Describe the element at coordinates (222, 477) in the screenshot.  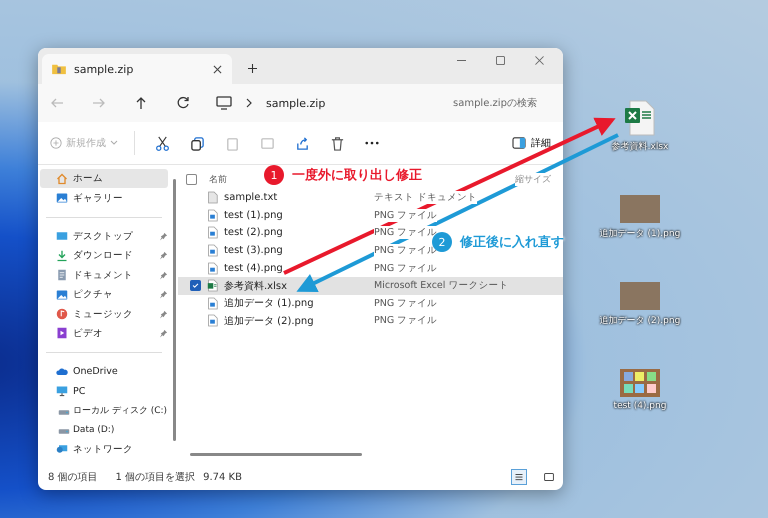
I see `selection-size: 9.74 KB` at that location.